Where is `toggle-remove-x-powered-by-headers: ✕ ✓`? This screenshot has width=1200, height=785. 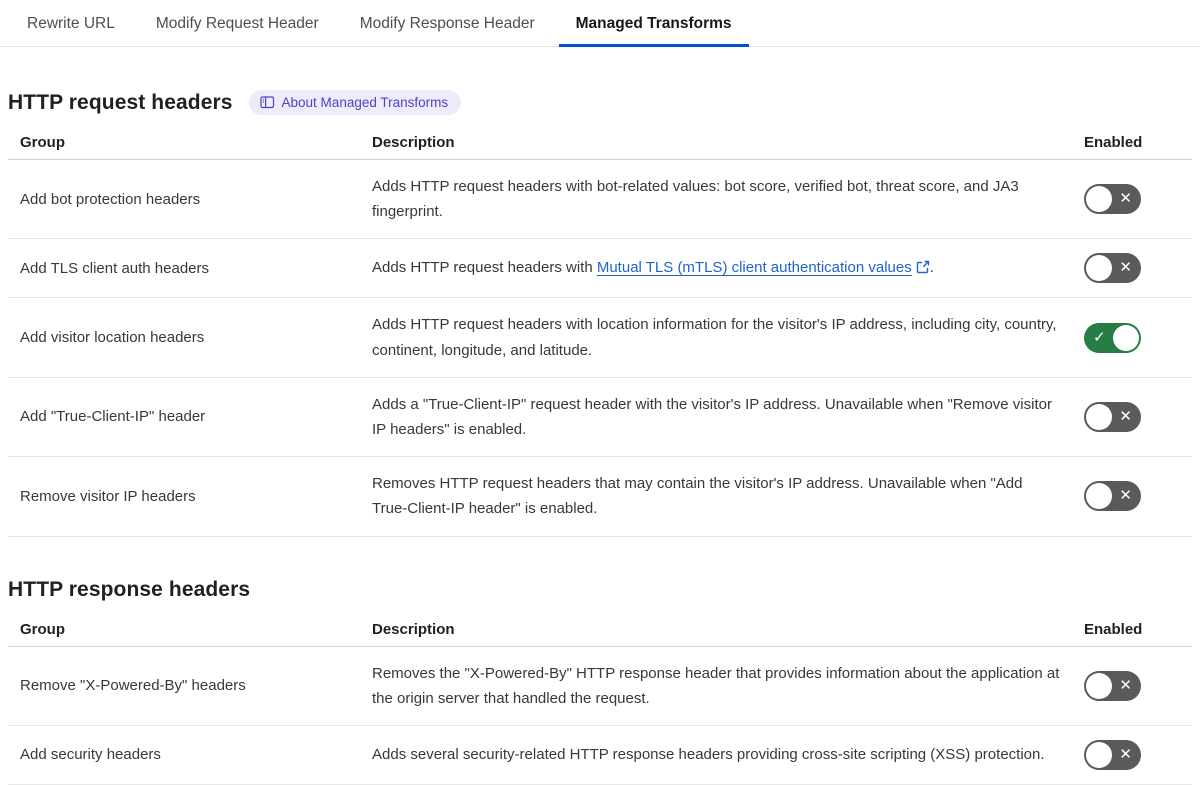 toggle-remove-x-powered-by-headers: ✕ ✓ is located at coordinates (1112, 685).